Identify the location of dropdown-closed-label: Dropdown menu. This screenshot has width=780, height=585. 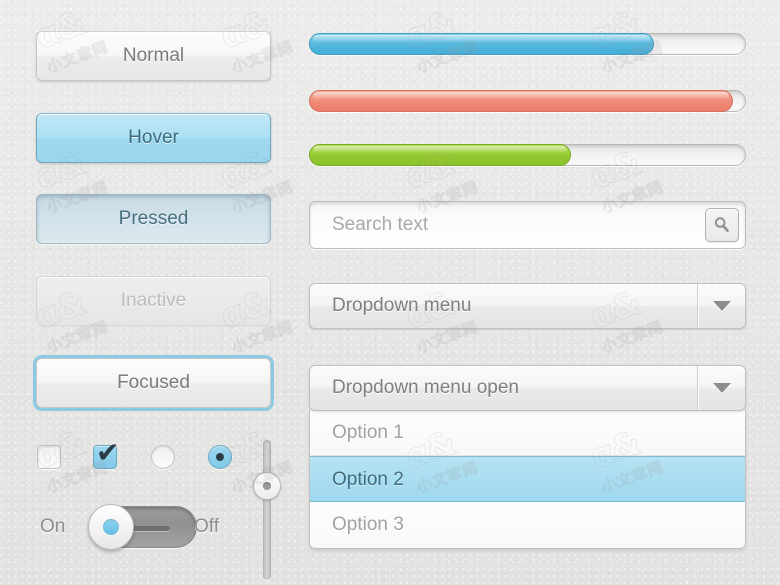
(402, 305).